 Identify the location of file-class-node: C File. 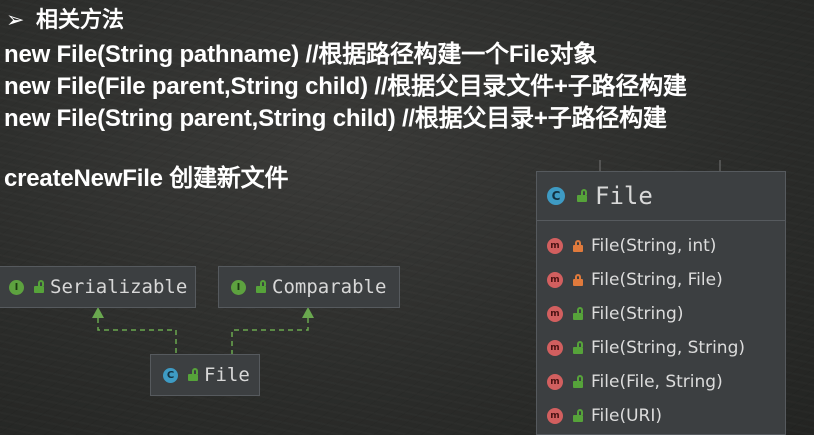
(205, 375).